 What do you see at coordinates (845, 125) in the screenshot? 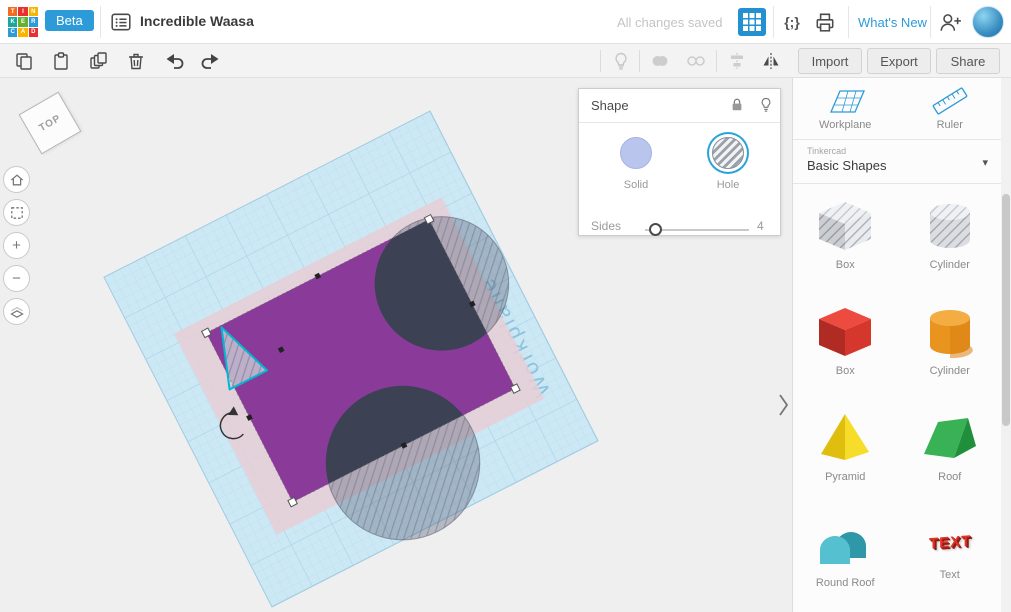
I see `workplane-tool-label: Workplane` at bounding box center [845, 125].